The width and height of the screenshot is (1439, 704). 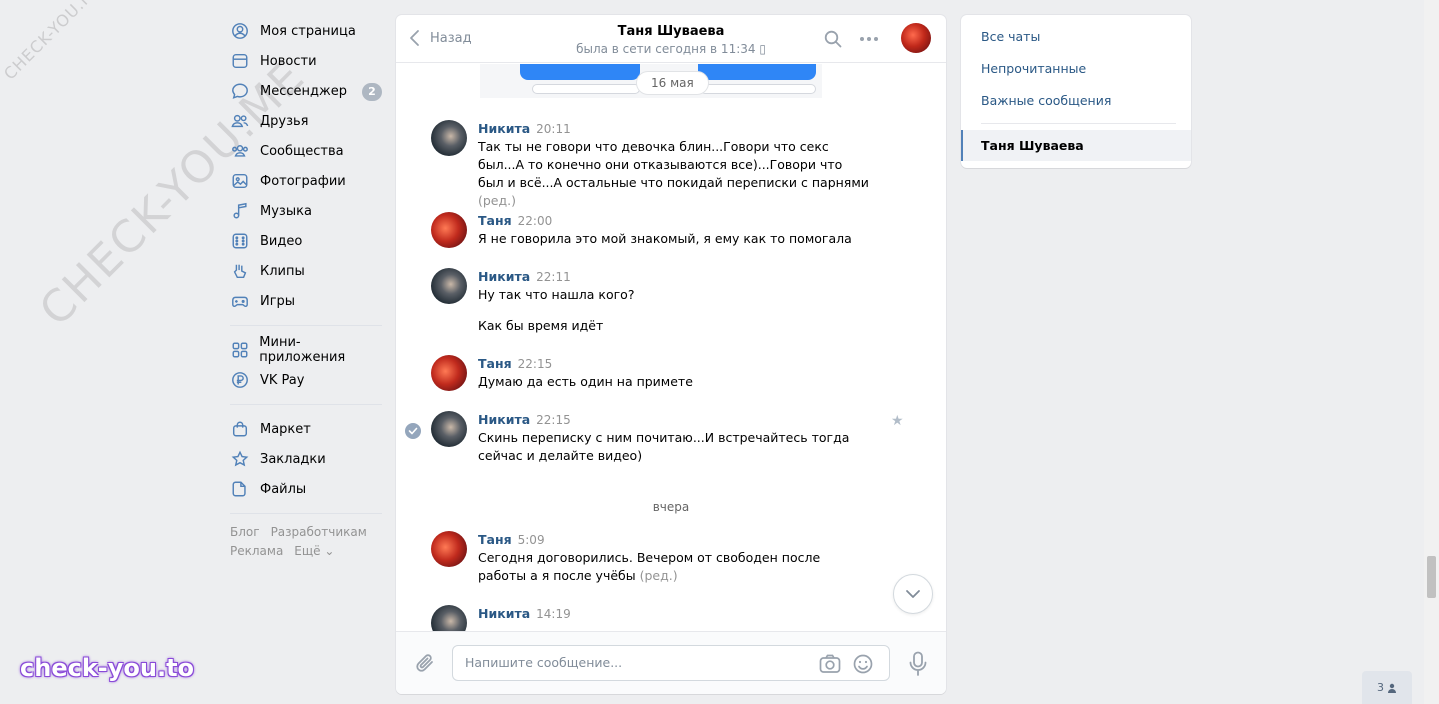 I want to click on nav-label: Игры, so click(x=278, y=301).